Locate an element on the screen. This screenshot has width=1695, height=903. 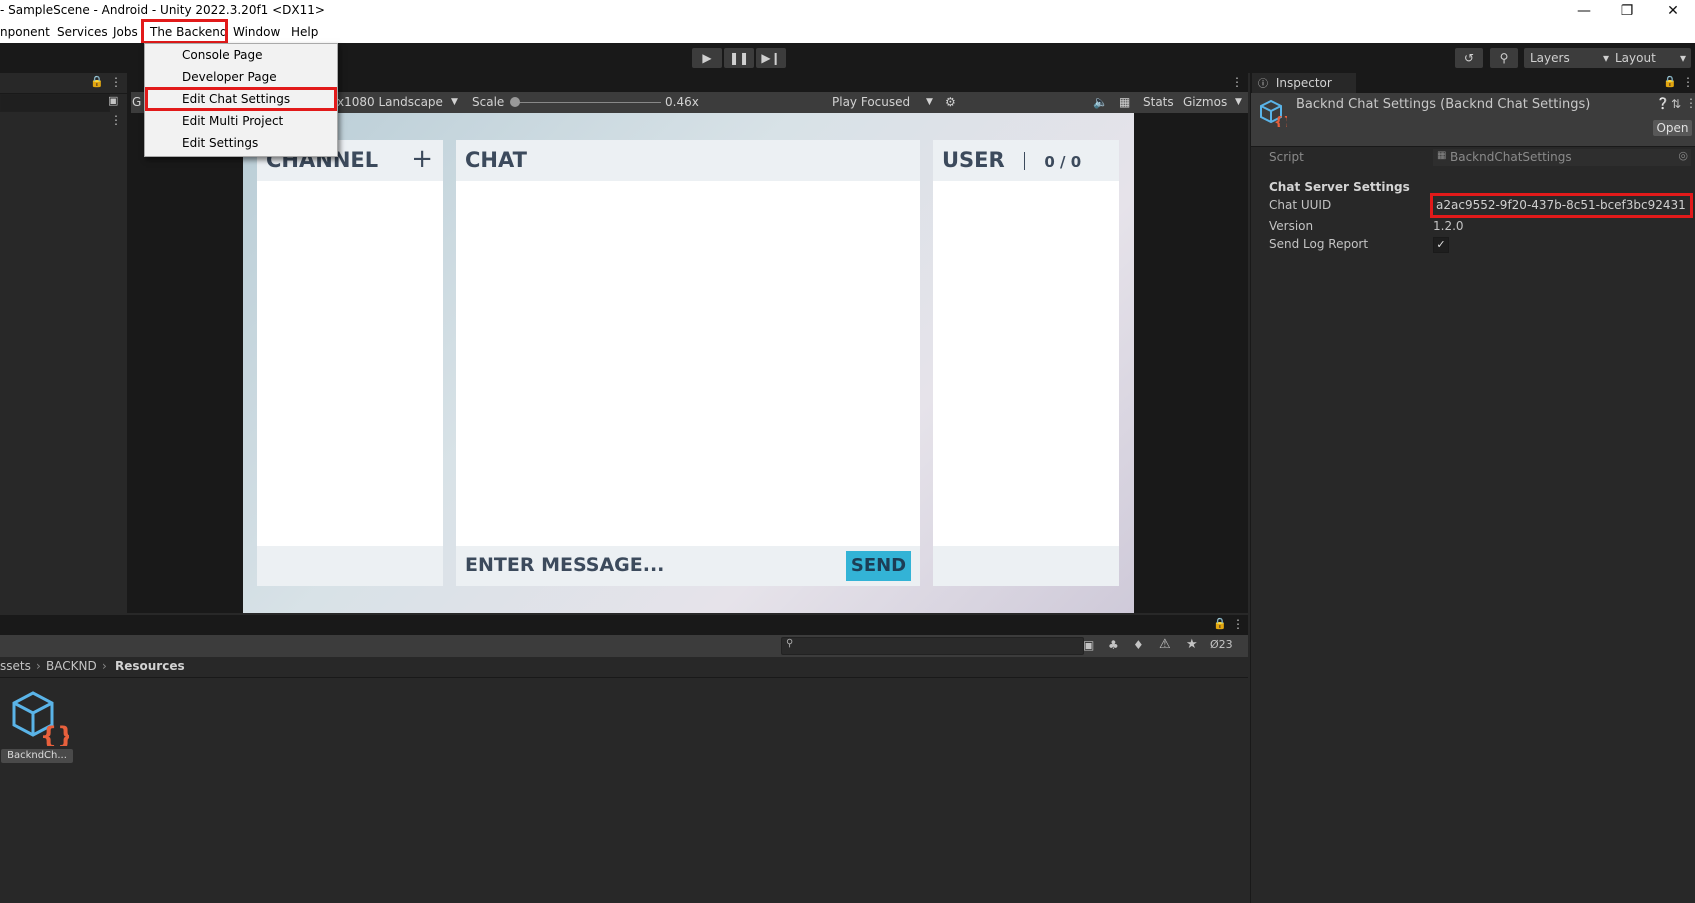
warning-icon: ⚠ is located at coordinates (1165, 644).